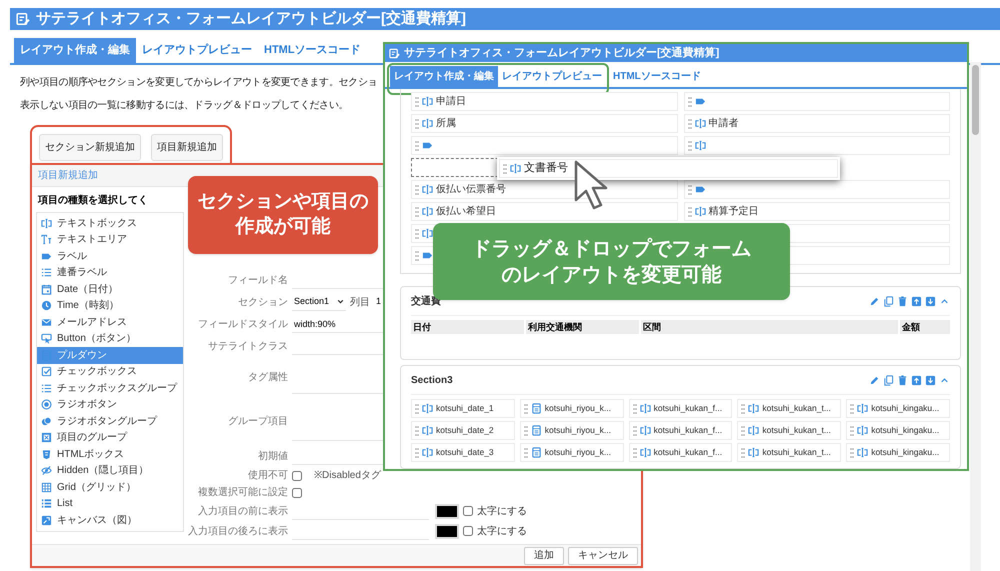 Image resolution: width=1000 pixels, height=571 pixels. I want to click on field-item: kotsuhi_date_1, so click(463, 408).